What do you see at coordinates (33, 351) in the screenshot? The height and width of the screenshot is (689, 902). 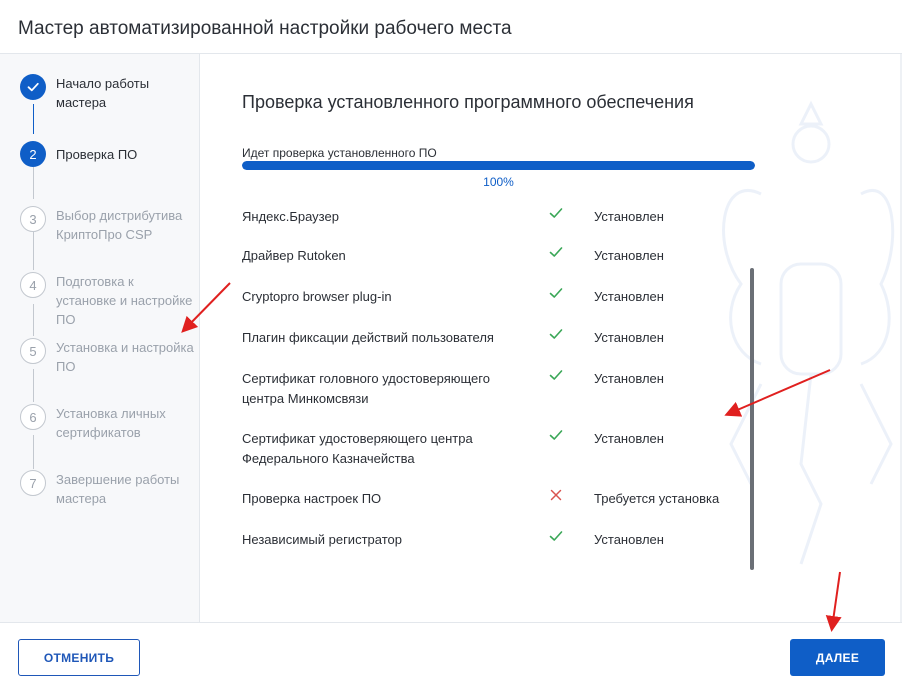 I see `step-5-number: 5` at bounding box center [33, 351].